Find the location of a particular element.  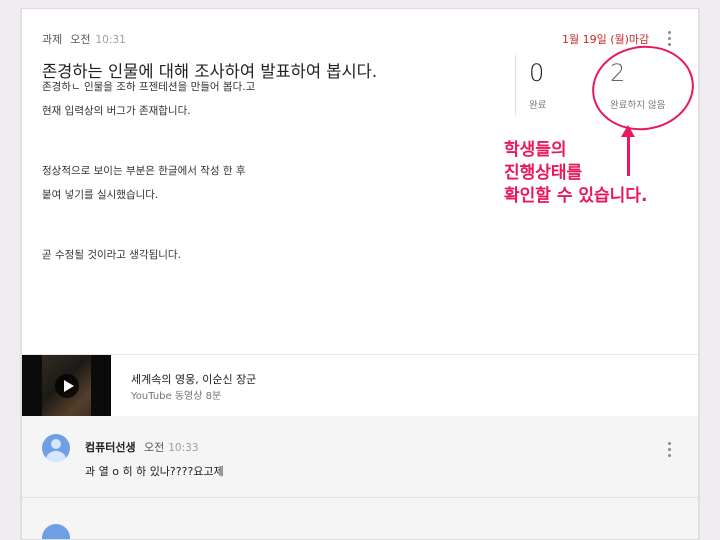

youtube-attachment: 세계속의 영웅, 이순신 장군 YouTube 동영상 8분 is located at coordinates (360, 386).